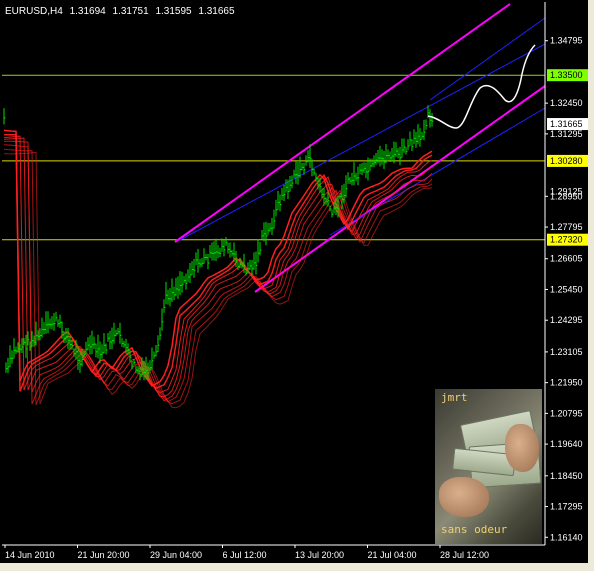 The image size is (594, 571). What do you see at coordinates (216, 11) in the screenshot?
I see `close-value: 1.31665` at bounding box center [216, 11].